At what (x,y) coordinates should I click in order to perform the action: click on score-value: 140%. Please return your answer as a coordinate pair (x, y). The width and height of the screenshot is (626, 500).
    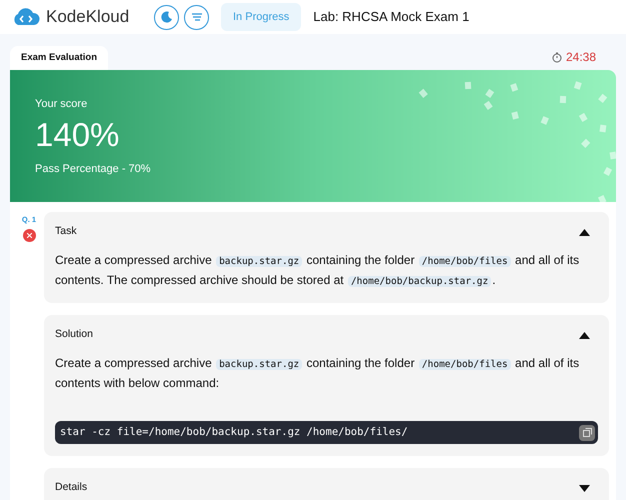
    Looking at the image, I should click on (77, 134).